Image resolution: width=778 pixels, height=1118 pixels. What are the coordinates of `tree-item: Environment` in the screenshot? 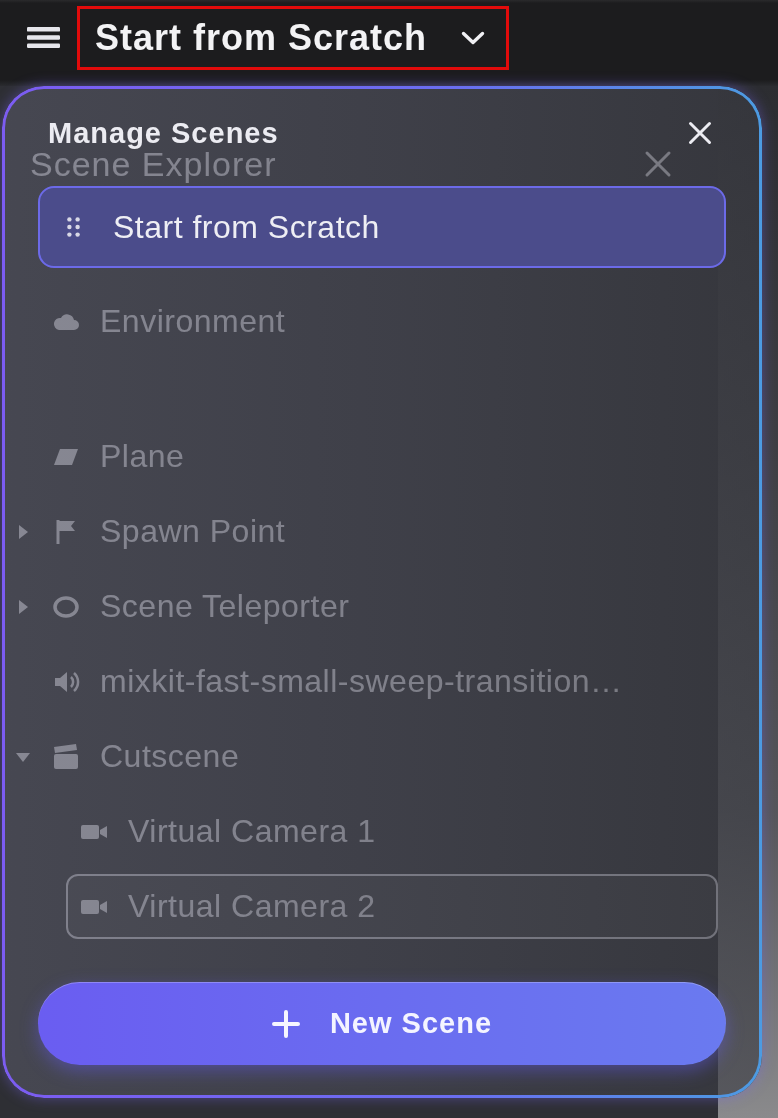 It's located at (359, 321).